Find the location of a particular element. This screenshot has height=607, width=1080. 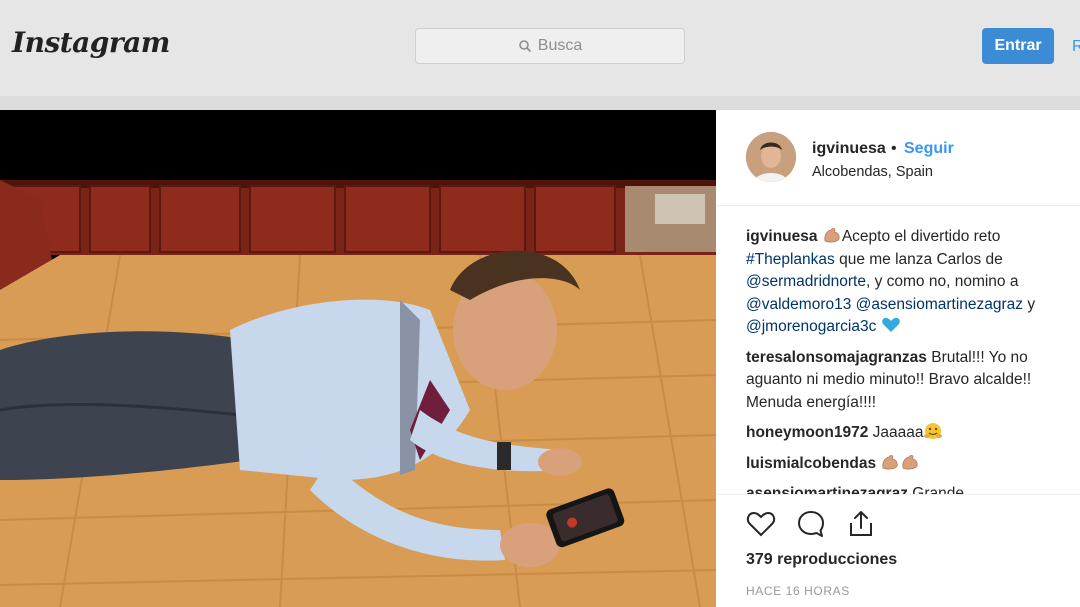

mention-link: @valdemoro13 is located at coordinates (798, 304).